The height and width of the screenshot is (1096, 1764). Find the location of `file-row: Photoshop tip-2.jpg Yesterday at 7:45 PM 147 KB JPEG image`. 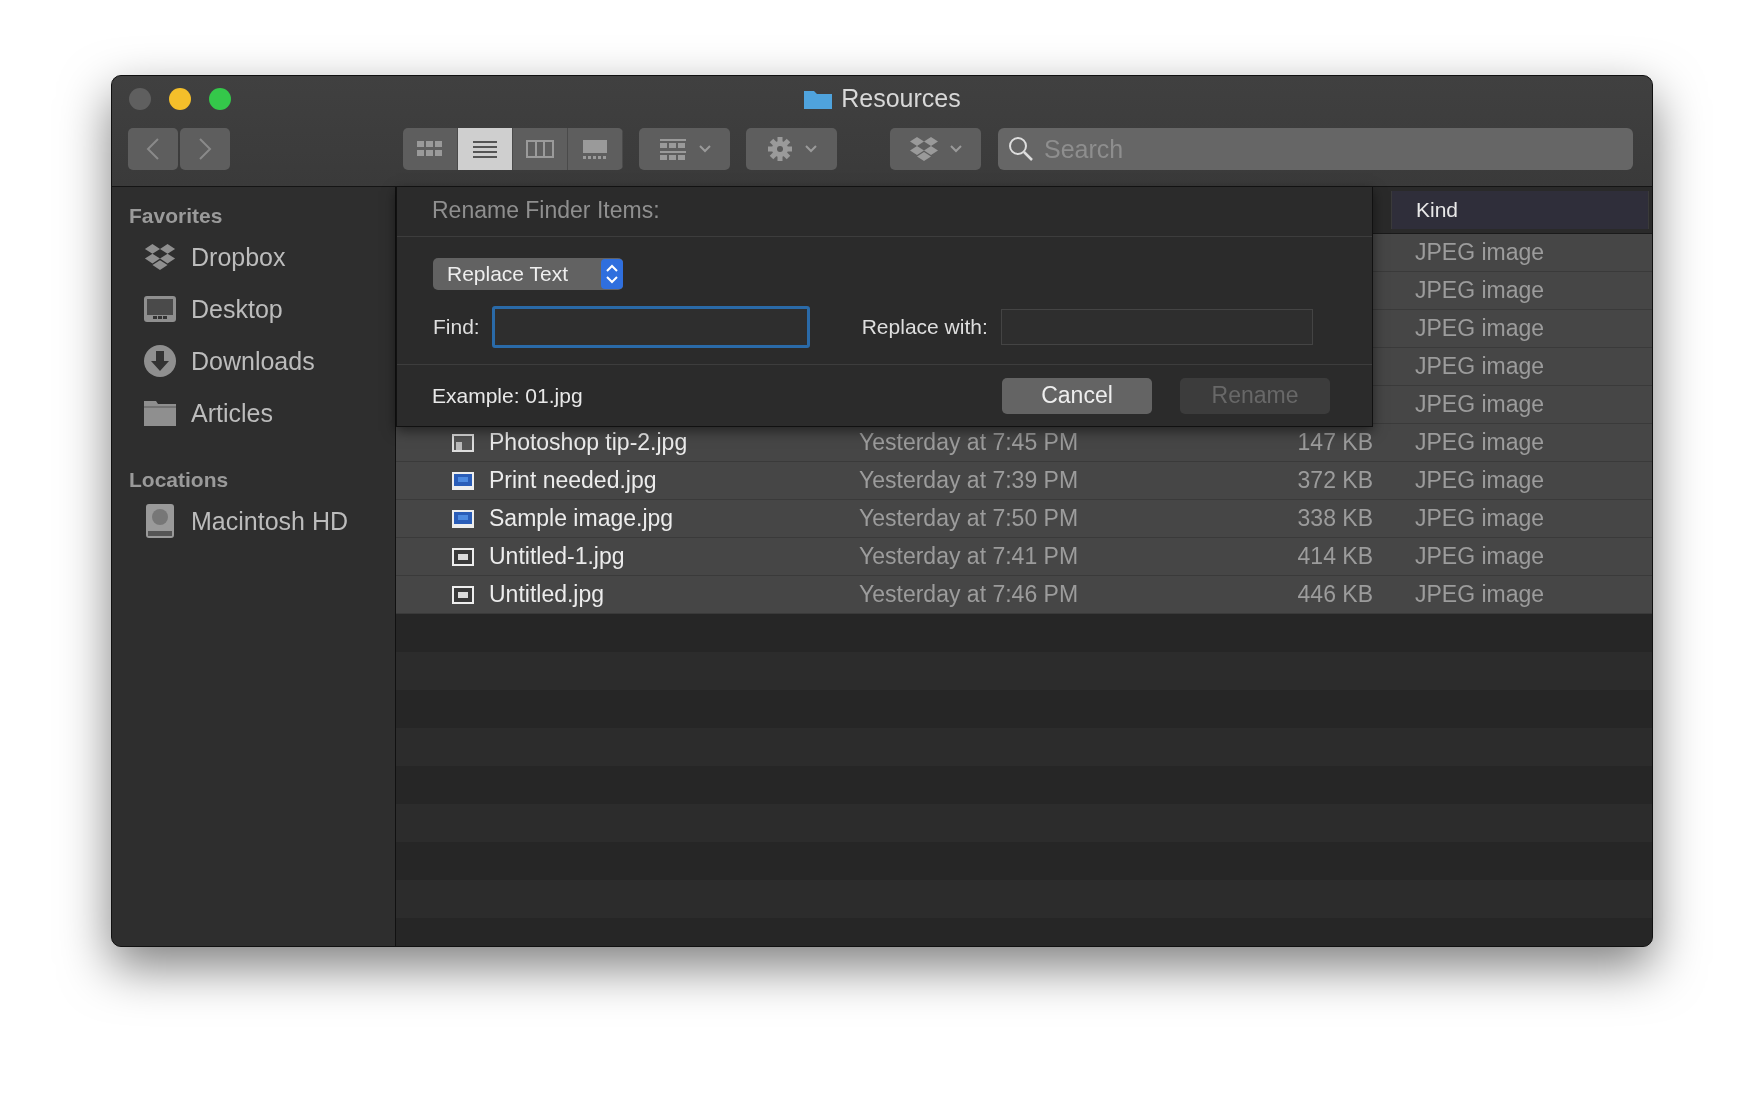

file-row: Photoshop tip-2.jpg Yesterday at 7:45 PM 147 KB JPEG image is located at coordinates (1024, 443).